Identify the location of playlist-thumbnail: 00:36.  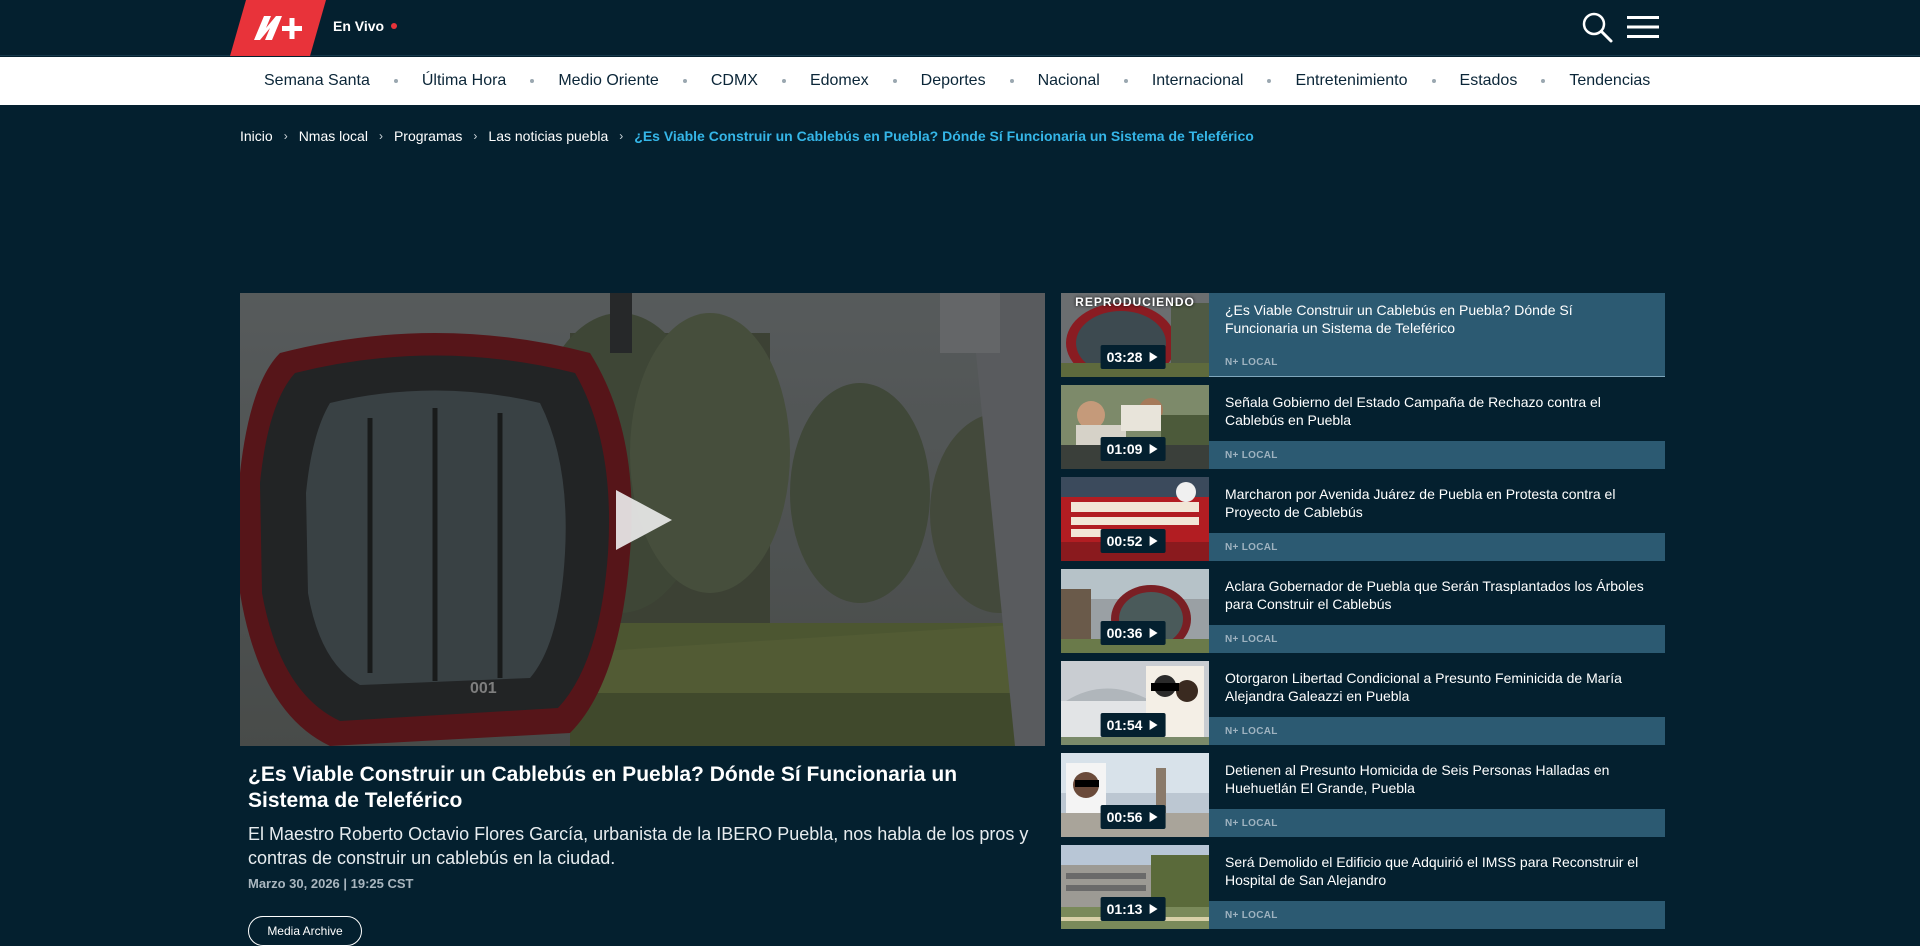
(1135, 611).